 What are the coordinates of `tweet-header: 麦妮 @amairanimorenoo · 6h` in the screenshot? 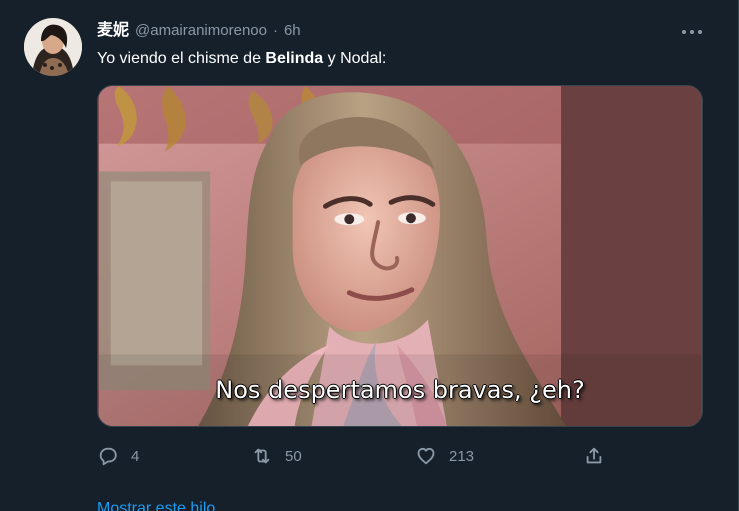 It's located at (199, 31).